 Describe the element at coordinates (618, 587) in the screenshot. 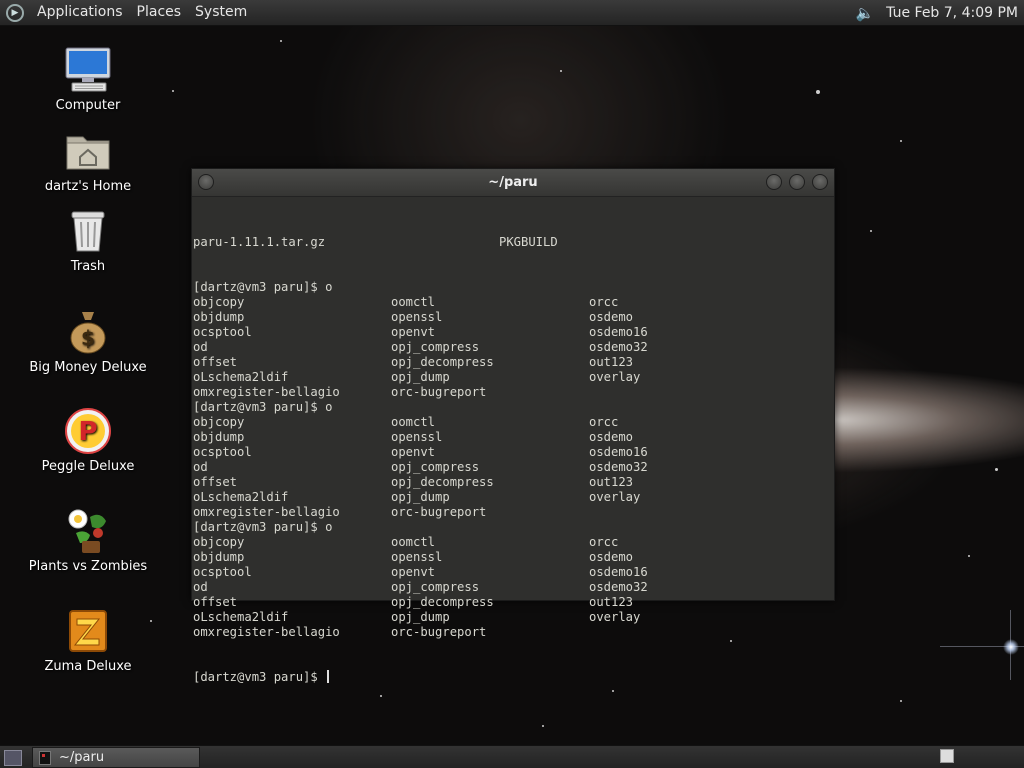

I see `terminal-cell: osdemo32` at that location.